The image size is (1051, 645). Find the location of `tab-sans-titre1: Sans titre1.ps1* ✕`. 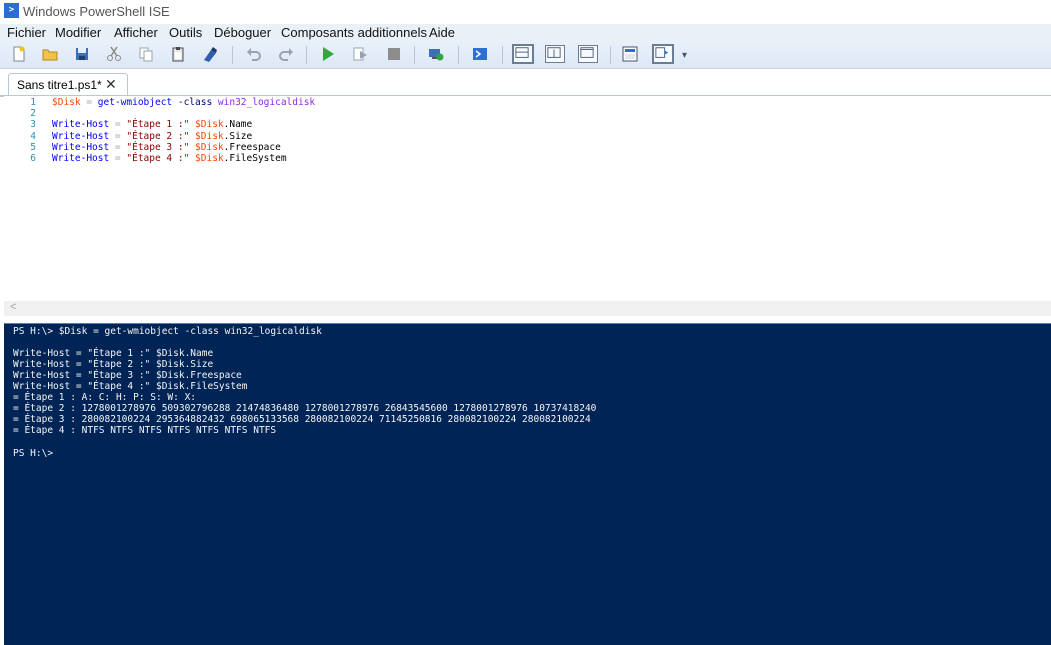

tab-sans-titre1: Sans titre1.ps1* ✕ is located at coordinates (68, 84).